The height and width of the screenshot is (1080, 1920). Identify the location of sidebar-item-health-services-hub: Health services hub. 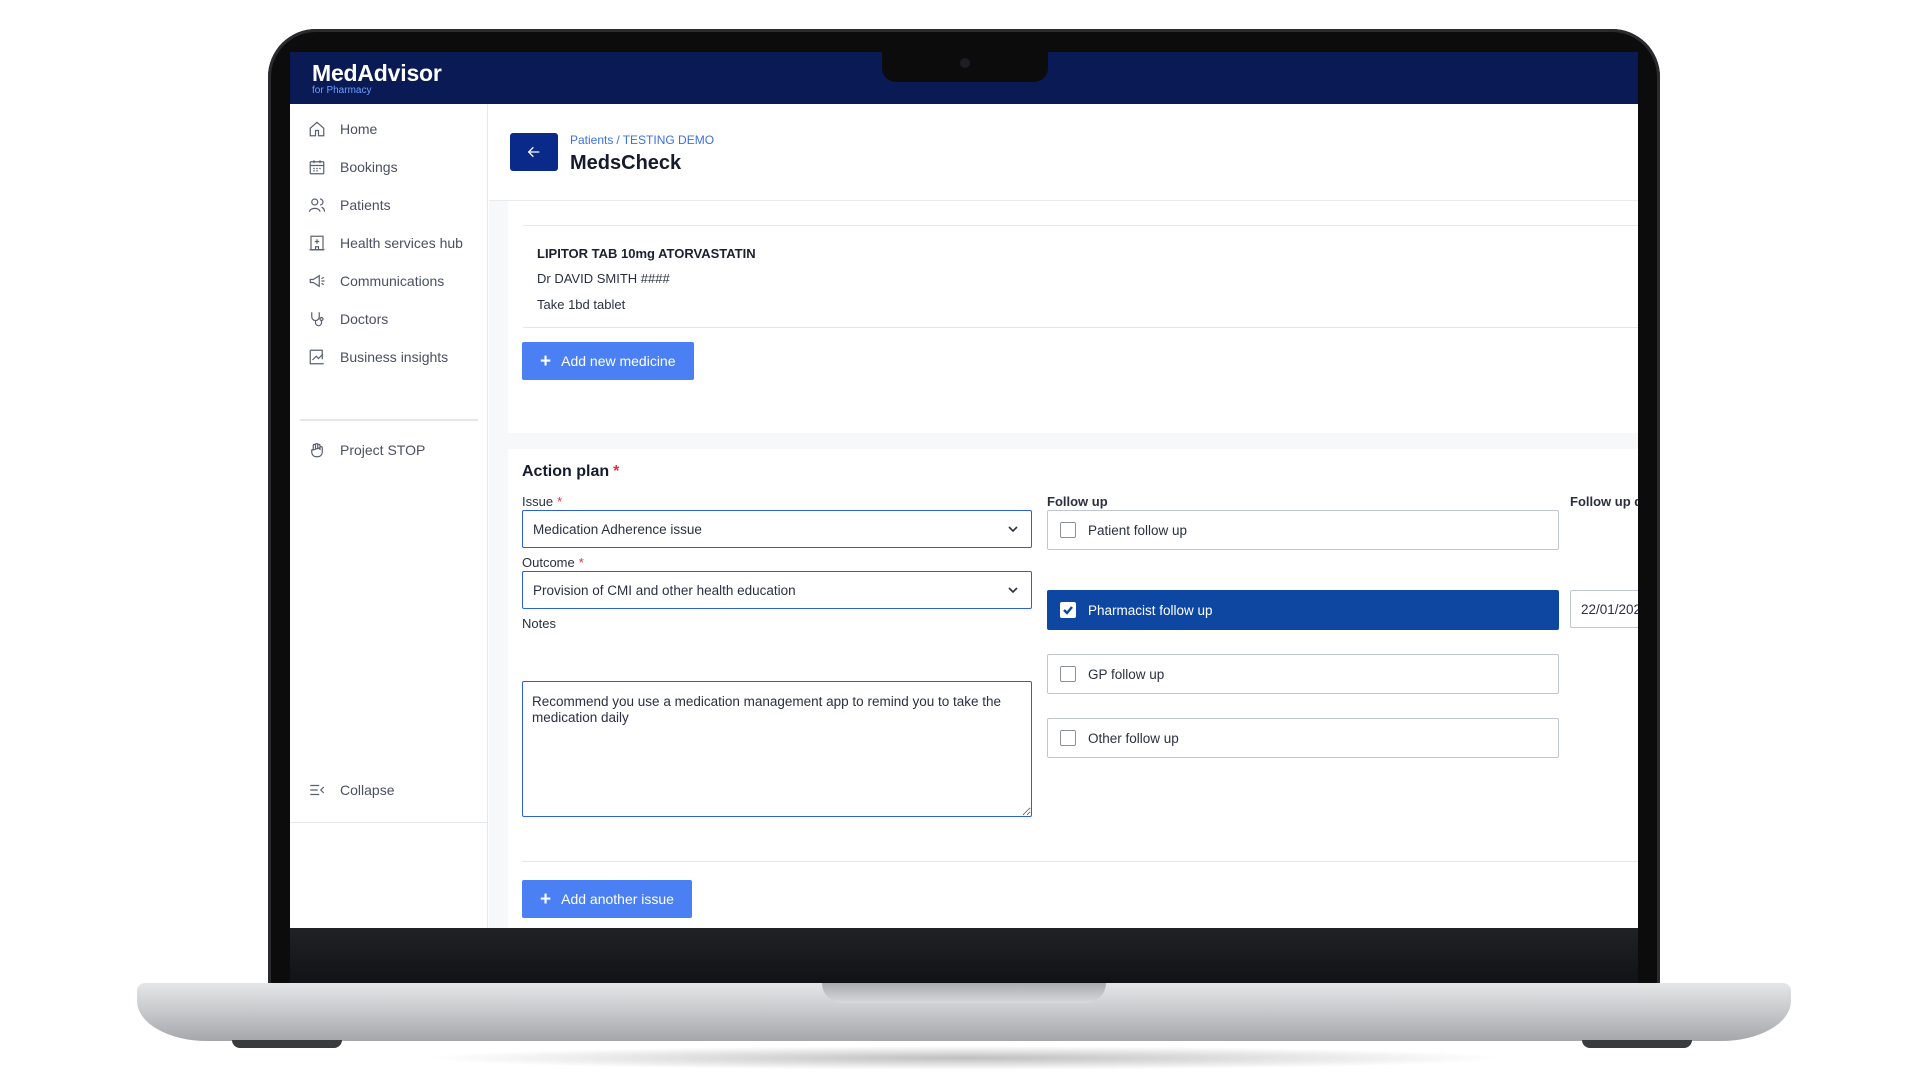
(385, 243).